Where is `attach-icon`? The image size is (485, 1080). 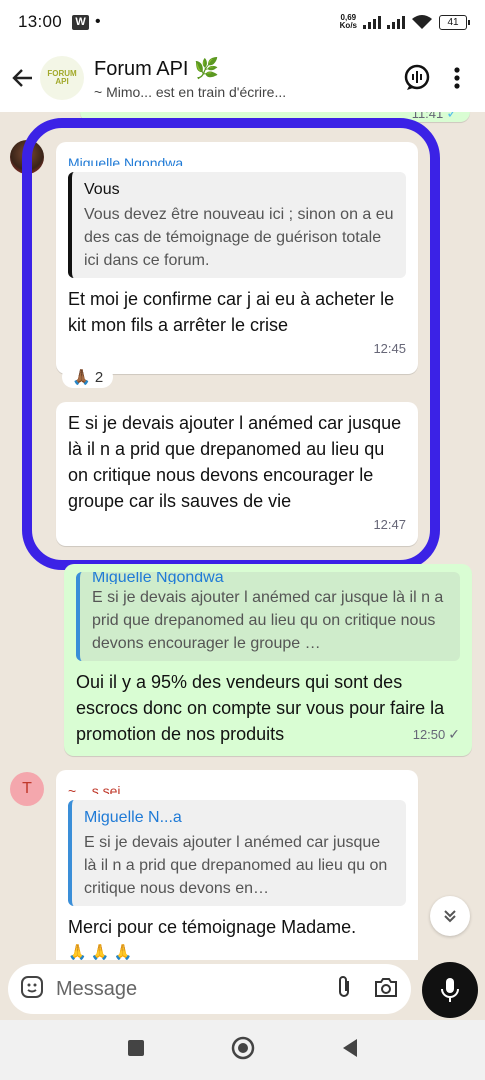 attach-icon is located at coordinates (344, 989).